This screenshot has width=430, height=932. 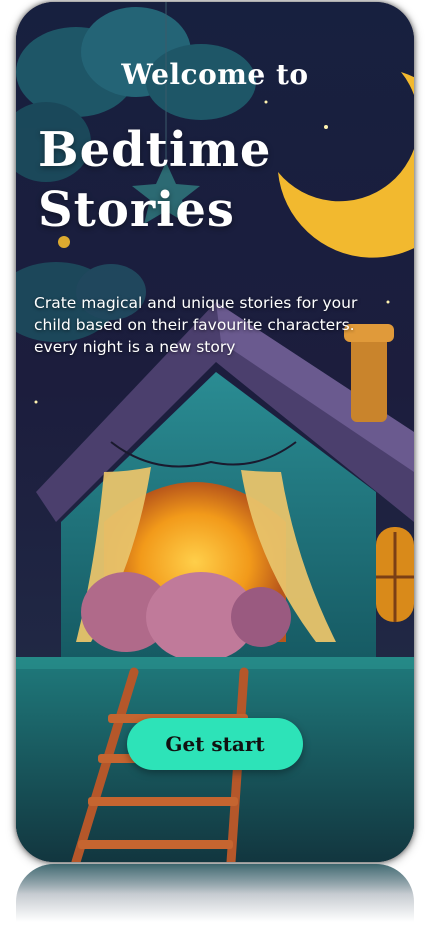 What do you see at coordinates (215, 898) in the screenshot?
I see `phone-reflection` at bounding box center [215, 898].